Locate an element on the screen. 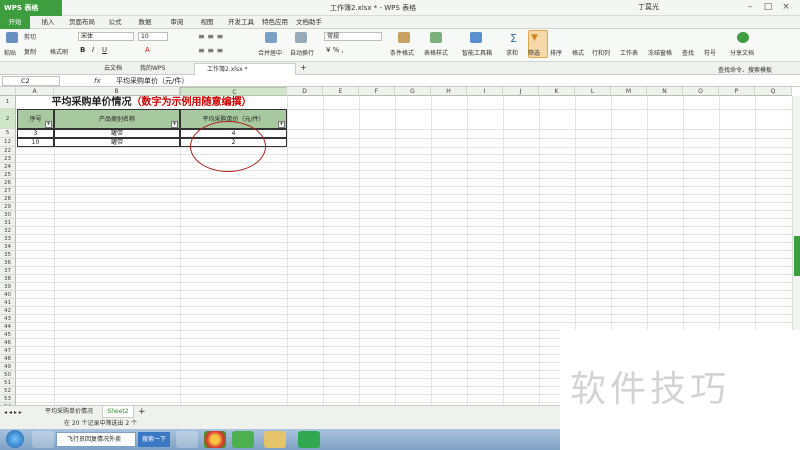  scroll-thumb is located at coordinates (797, 256).